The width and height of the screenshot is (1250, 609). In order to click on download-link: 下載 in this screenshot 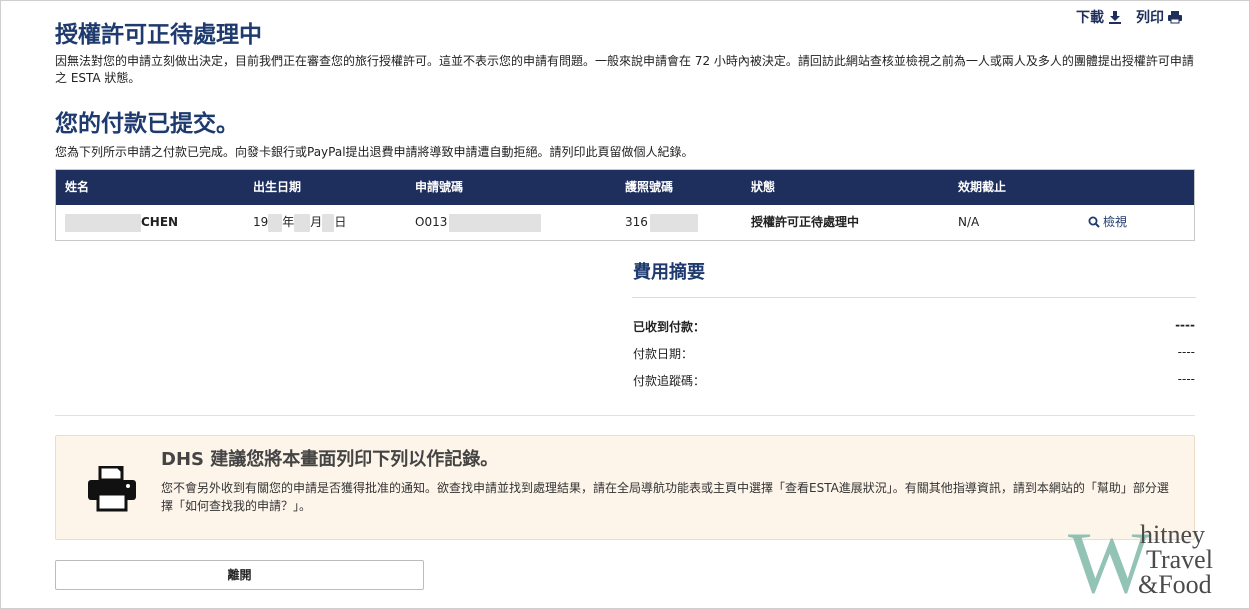, I will do `click(1099, 17)`.